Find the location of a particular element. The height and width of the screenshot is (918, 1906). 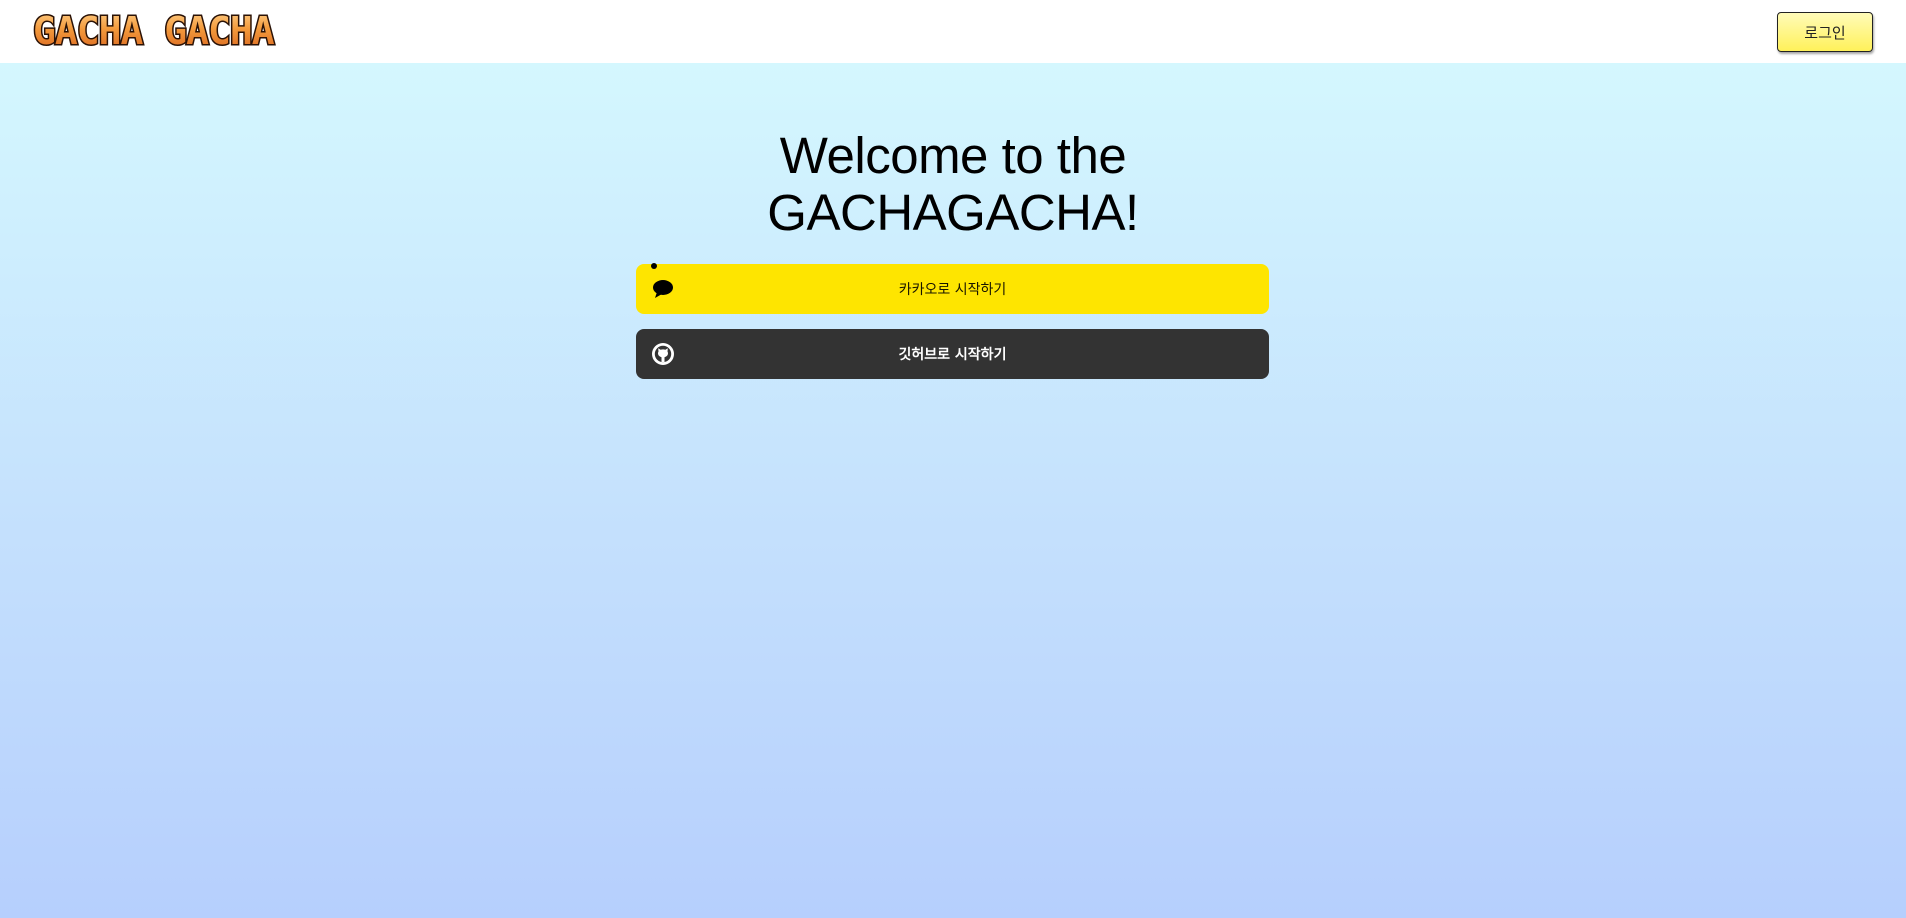

kakao-login-button: 카카오로 시작하기 is located at coordinates (952, 289).